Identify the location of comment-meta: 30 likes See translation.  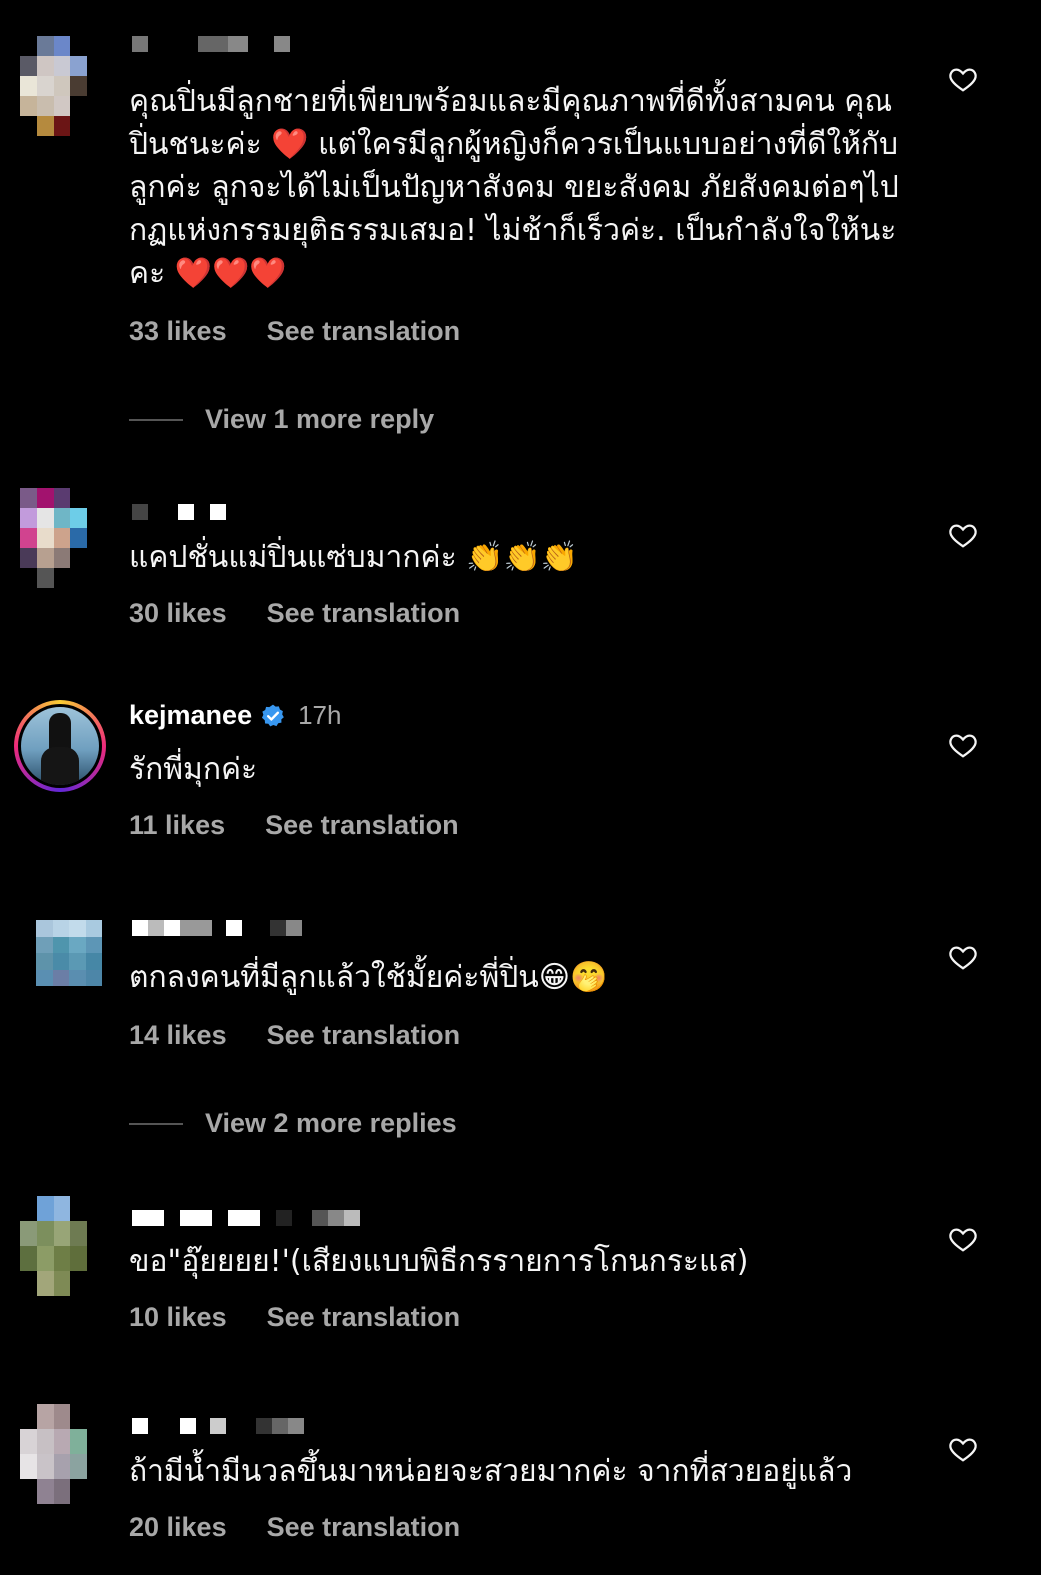
(294, 613).